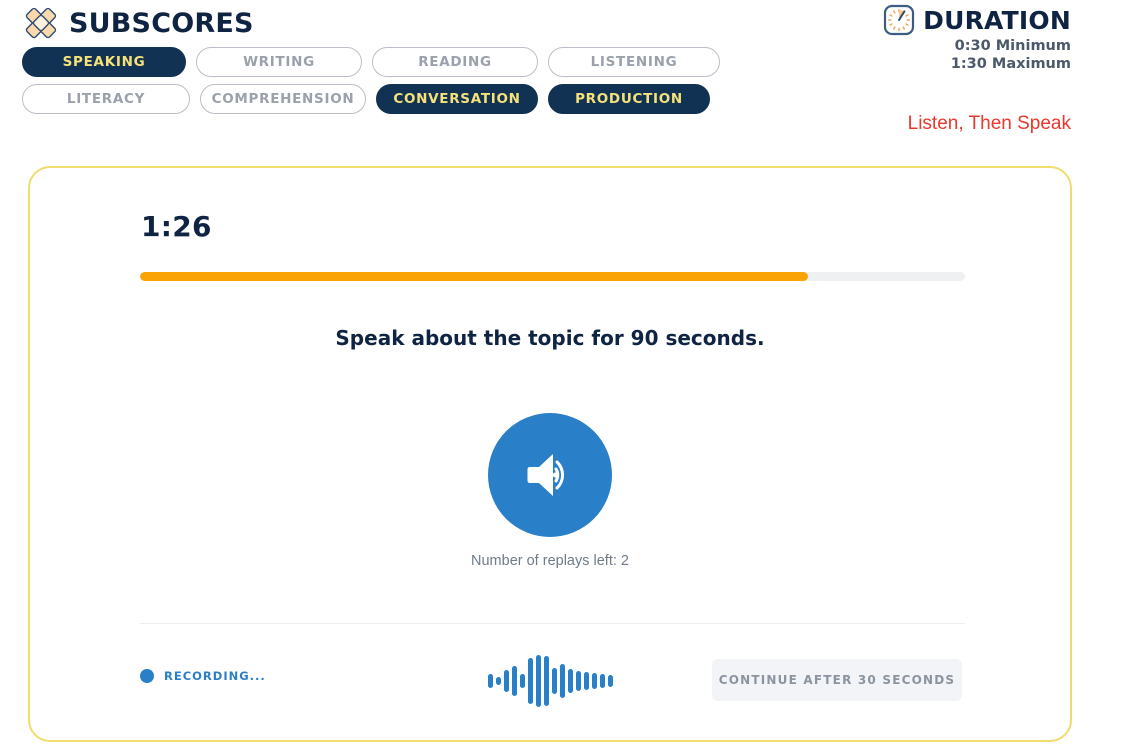 This screenshot has width=1121, height=754. I want to click on diamond-lattice-logo-icon, so click(41, 23).